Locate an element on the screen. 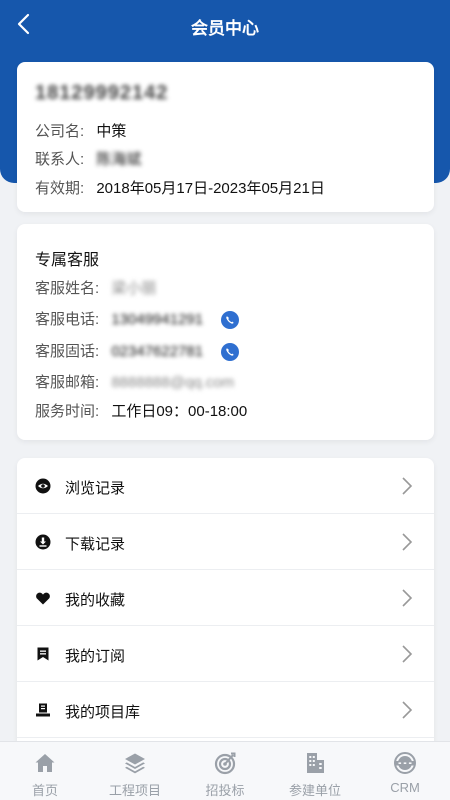 This screenshot has width=450, height=800. tab-participants: 参建单位 is located at coordinates (315, 771).